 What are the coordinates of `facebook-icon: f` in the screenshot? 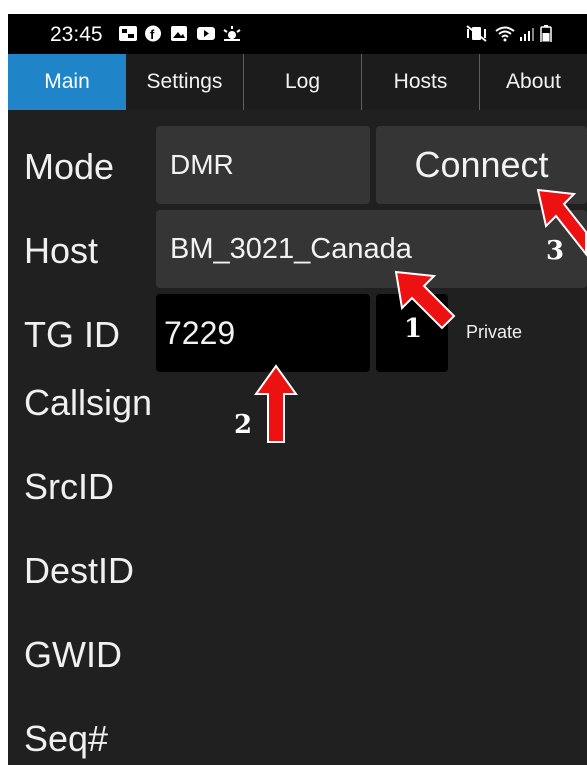 It's located at (153, 33).